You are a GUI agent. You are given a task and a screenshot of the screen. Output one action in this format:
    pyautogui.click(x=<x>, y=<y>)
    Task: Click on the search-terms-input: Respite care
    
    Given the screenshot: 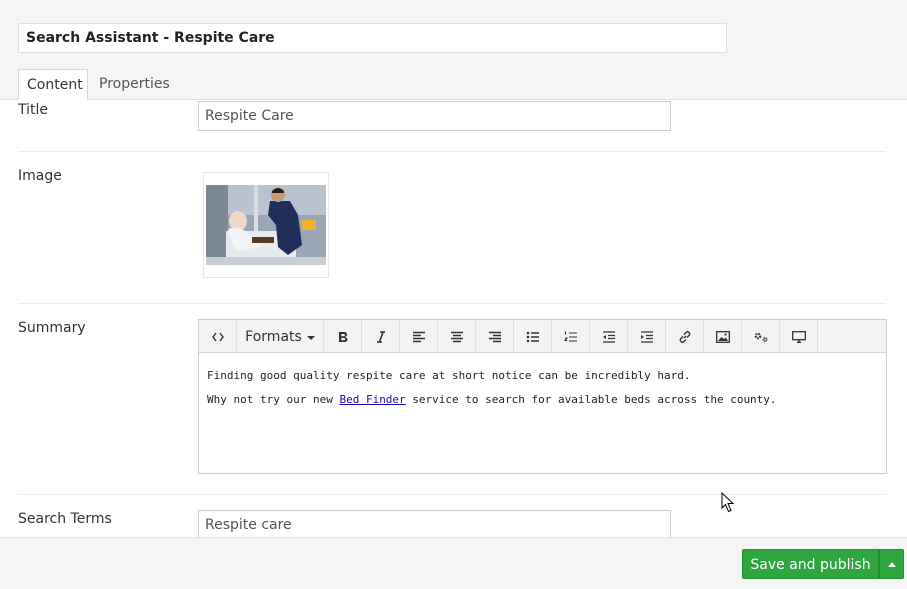 What is the action you would take?
    pyautogui.click(x=434, y=523)
    